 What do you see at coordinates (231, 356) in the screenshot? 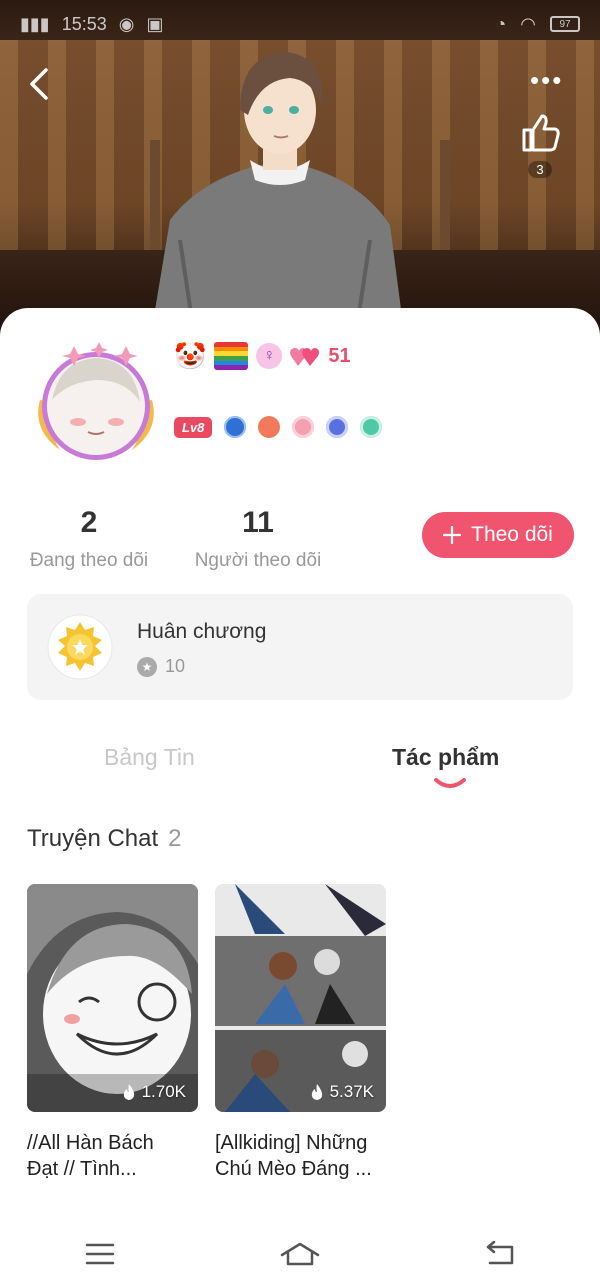
I see `pride-flag-icon` at bounding box center [231, 356].